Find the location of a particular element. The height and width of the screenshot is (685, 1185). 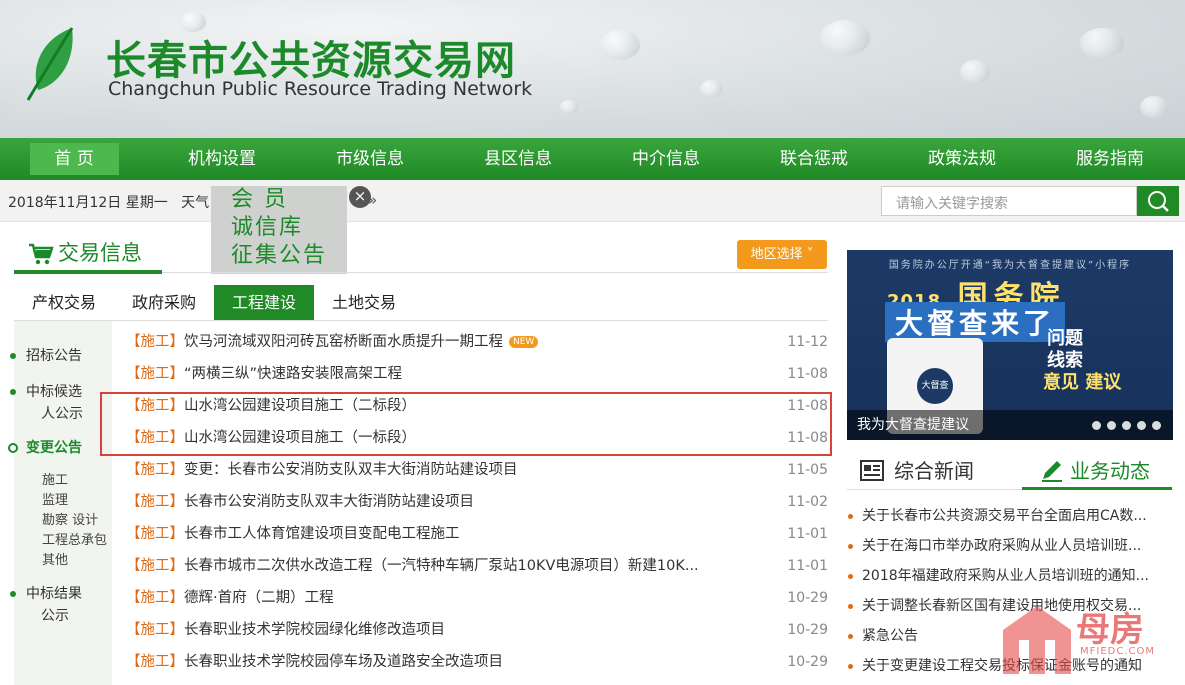

nav-county-info: 县区信息 is located at coordinates (518, 159).